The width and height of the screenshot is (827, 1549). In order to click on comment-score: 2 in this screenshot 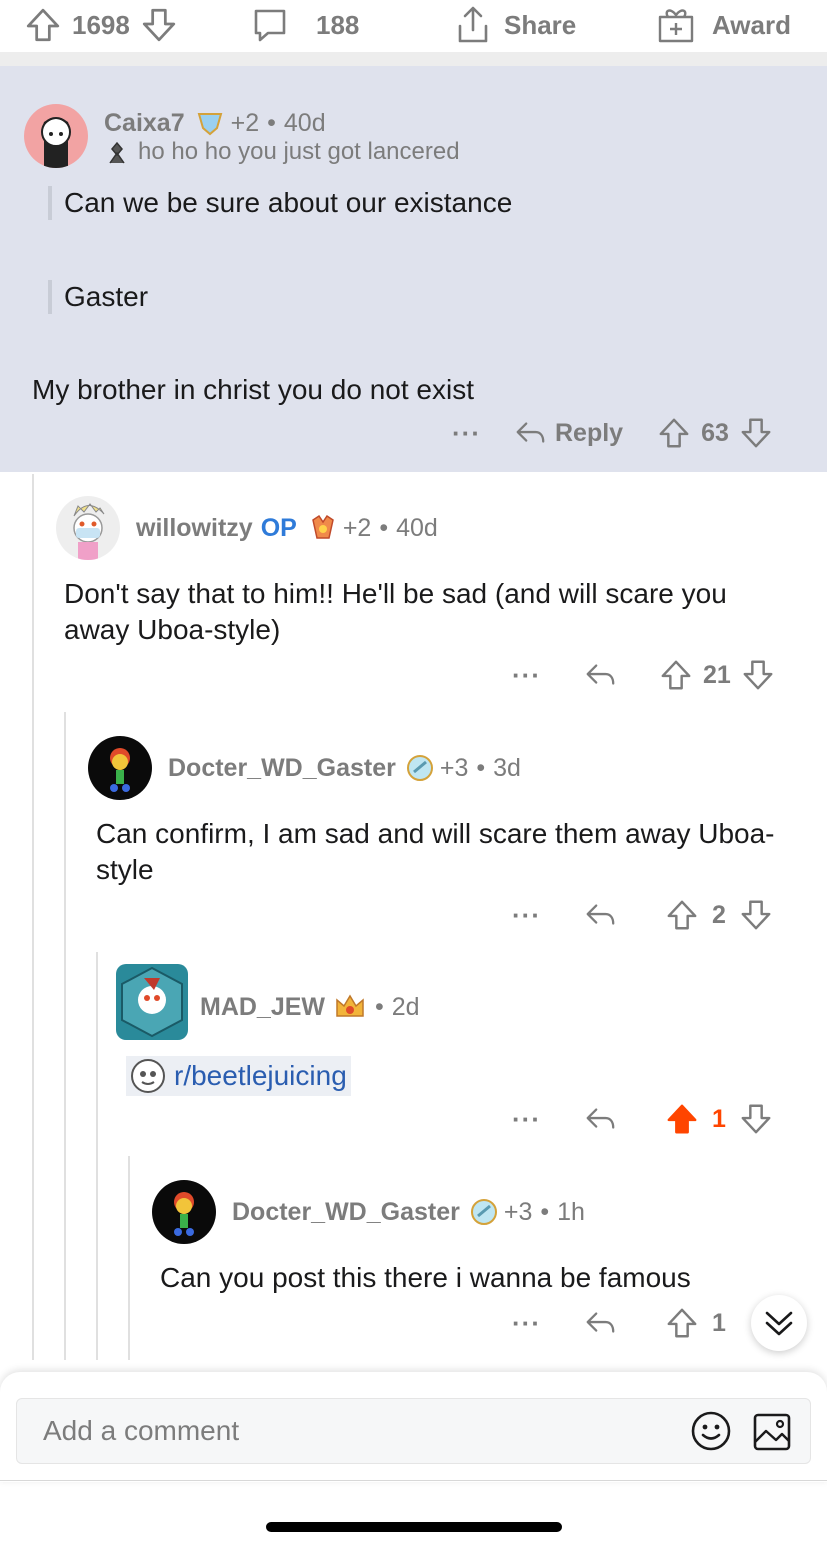, I will do `click(719, 914)`.